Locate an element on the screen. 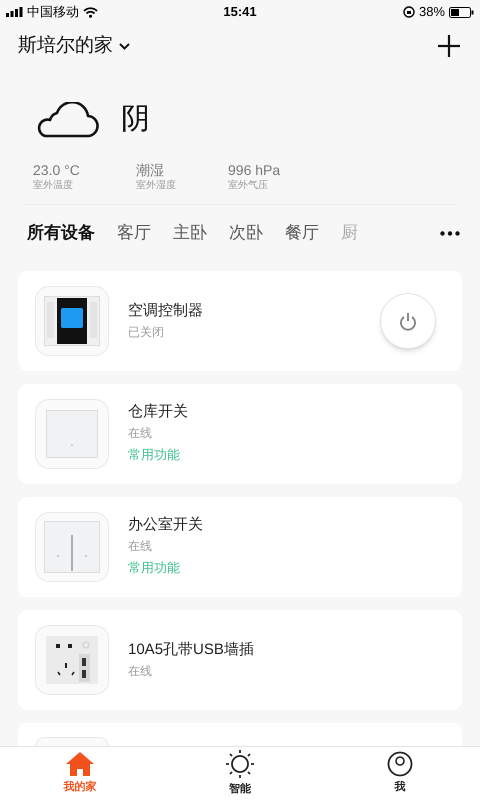 The height and width of the screenshot is (800, 480). room-tab: 餐厅 is located at coordinates (302, 233).